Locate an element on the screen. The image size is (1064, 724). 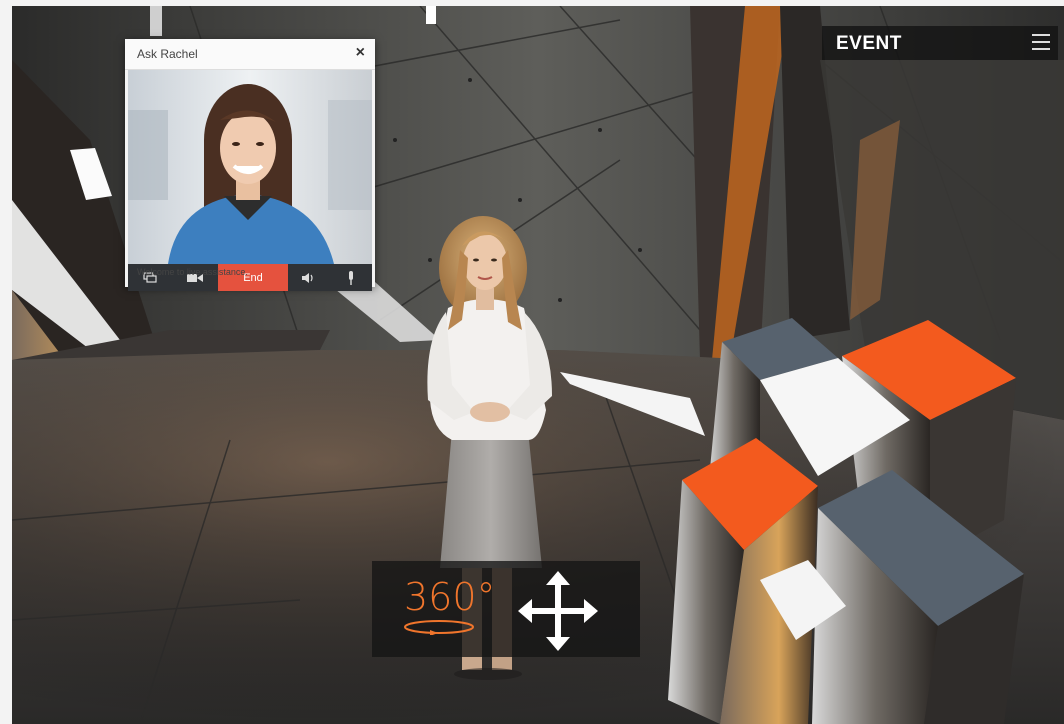
view-navigation-overlay: 360° is located at coordinates (506, 609).